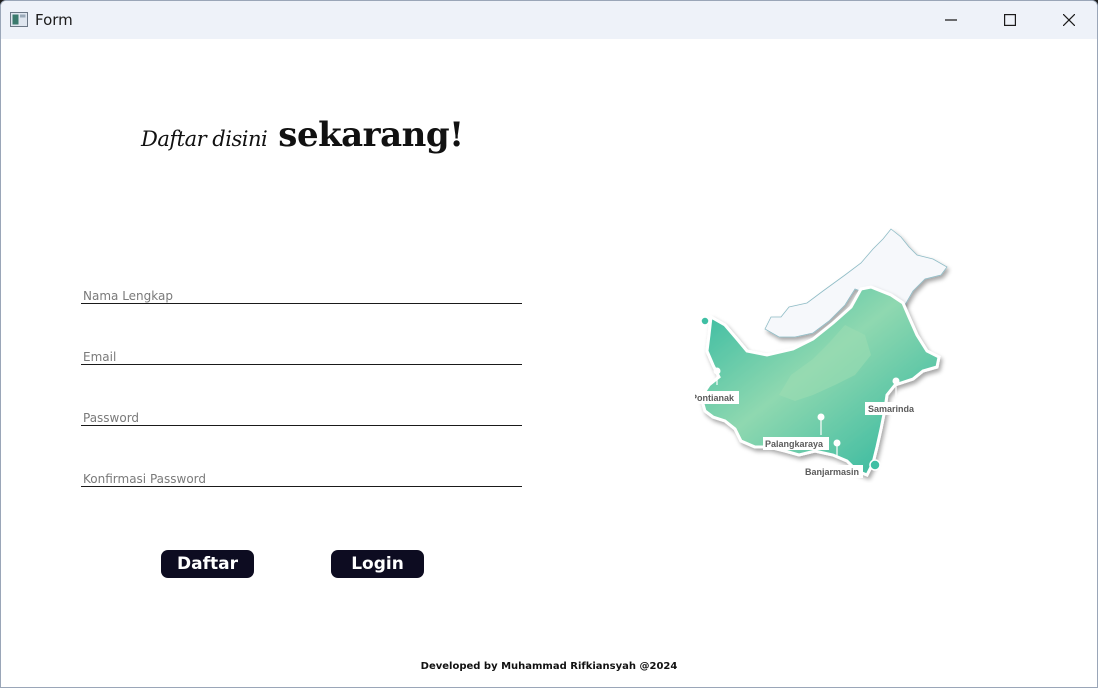  Describe the element at coordinates (715, 398) in the screenshot. I see `city-label-pontianak: Pontianak` at that location.